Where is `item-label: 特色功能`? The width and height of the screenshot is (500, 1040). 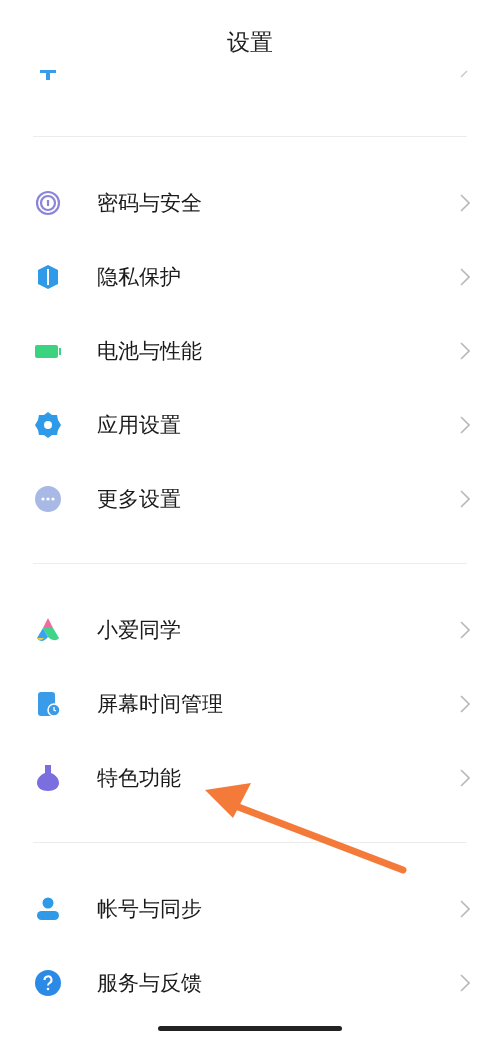 item-label: 特色功能 is located at coordinates (139, 778).